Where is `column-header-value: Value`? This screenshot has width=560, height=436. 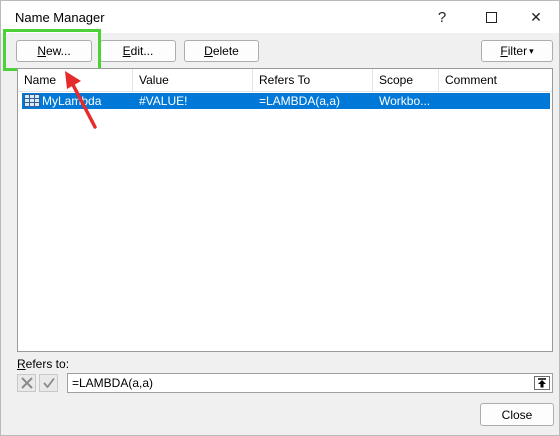
column-header-value: Value is located at coordinates (193, 80).